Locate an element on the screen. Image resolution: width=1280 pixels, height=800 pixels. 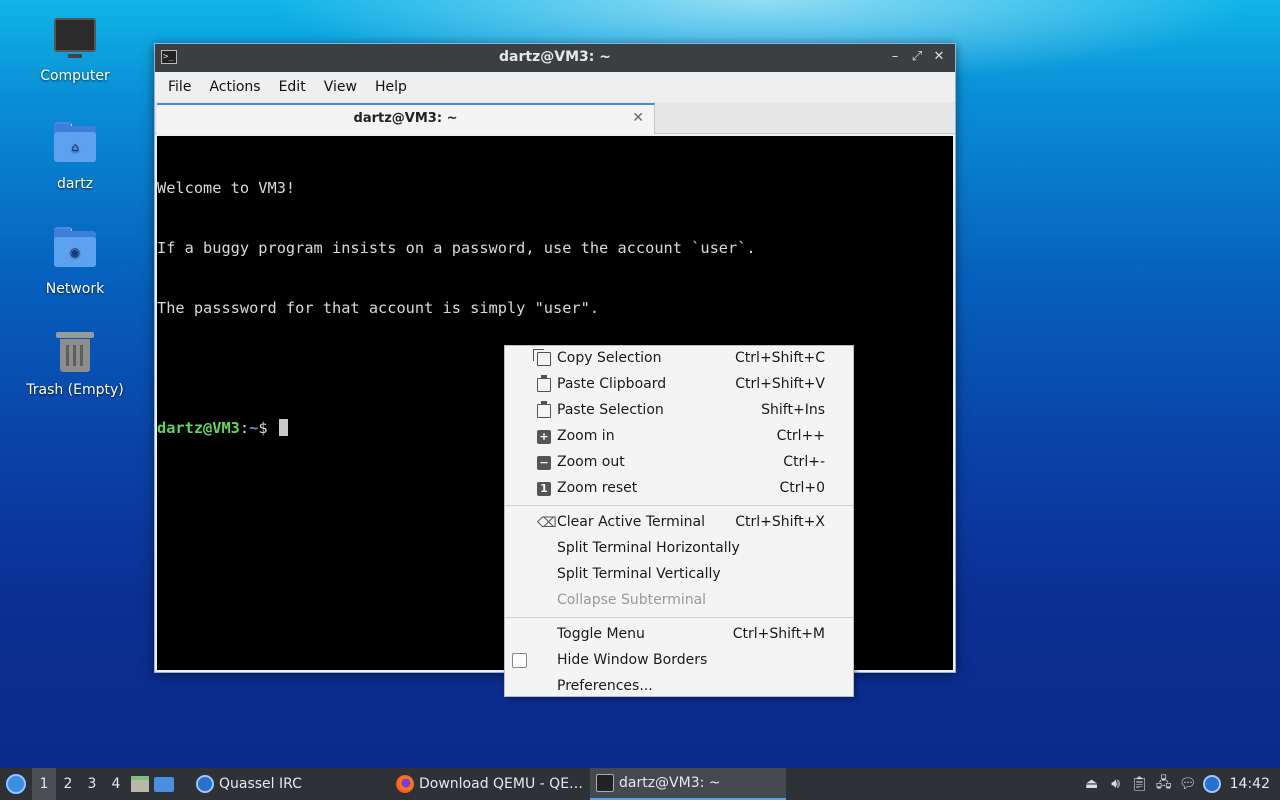
prompt-symbol: $ is located at coordinates (267, 428).